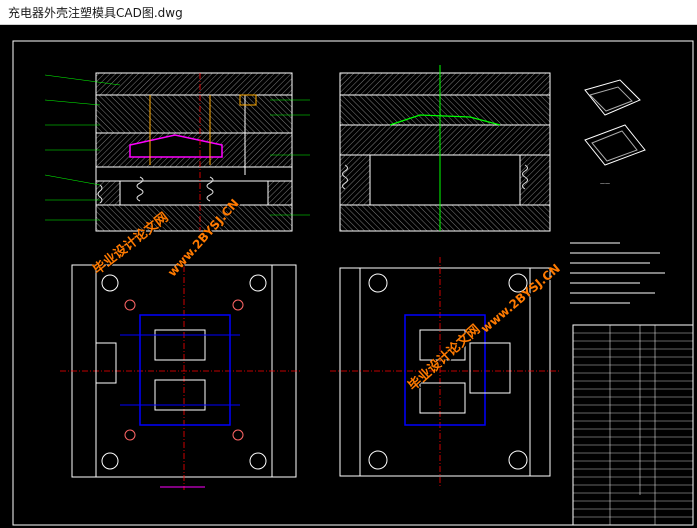 The height and width of the screenshot is (528, 697). I want to click on section-view-right, so click(445, 148).